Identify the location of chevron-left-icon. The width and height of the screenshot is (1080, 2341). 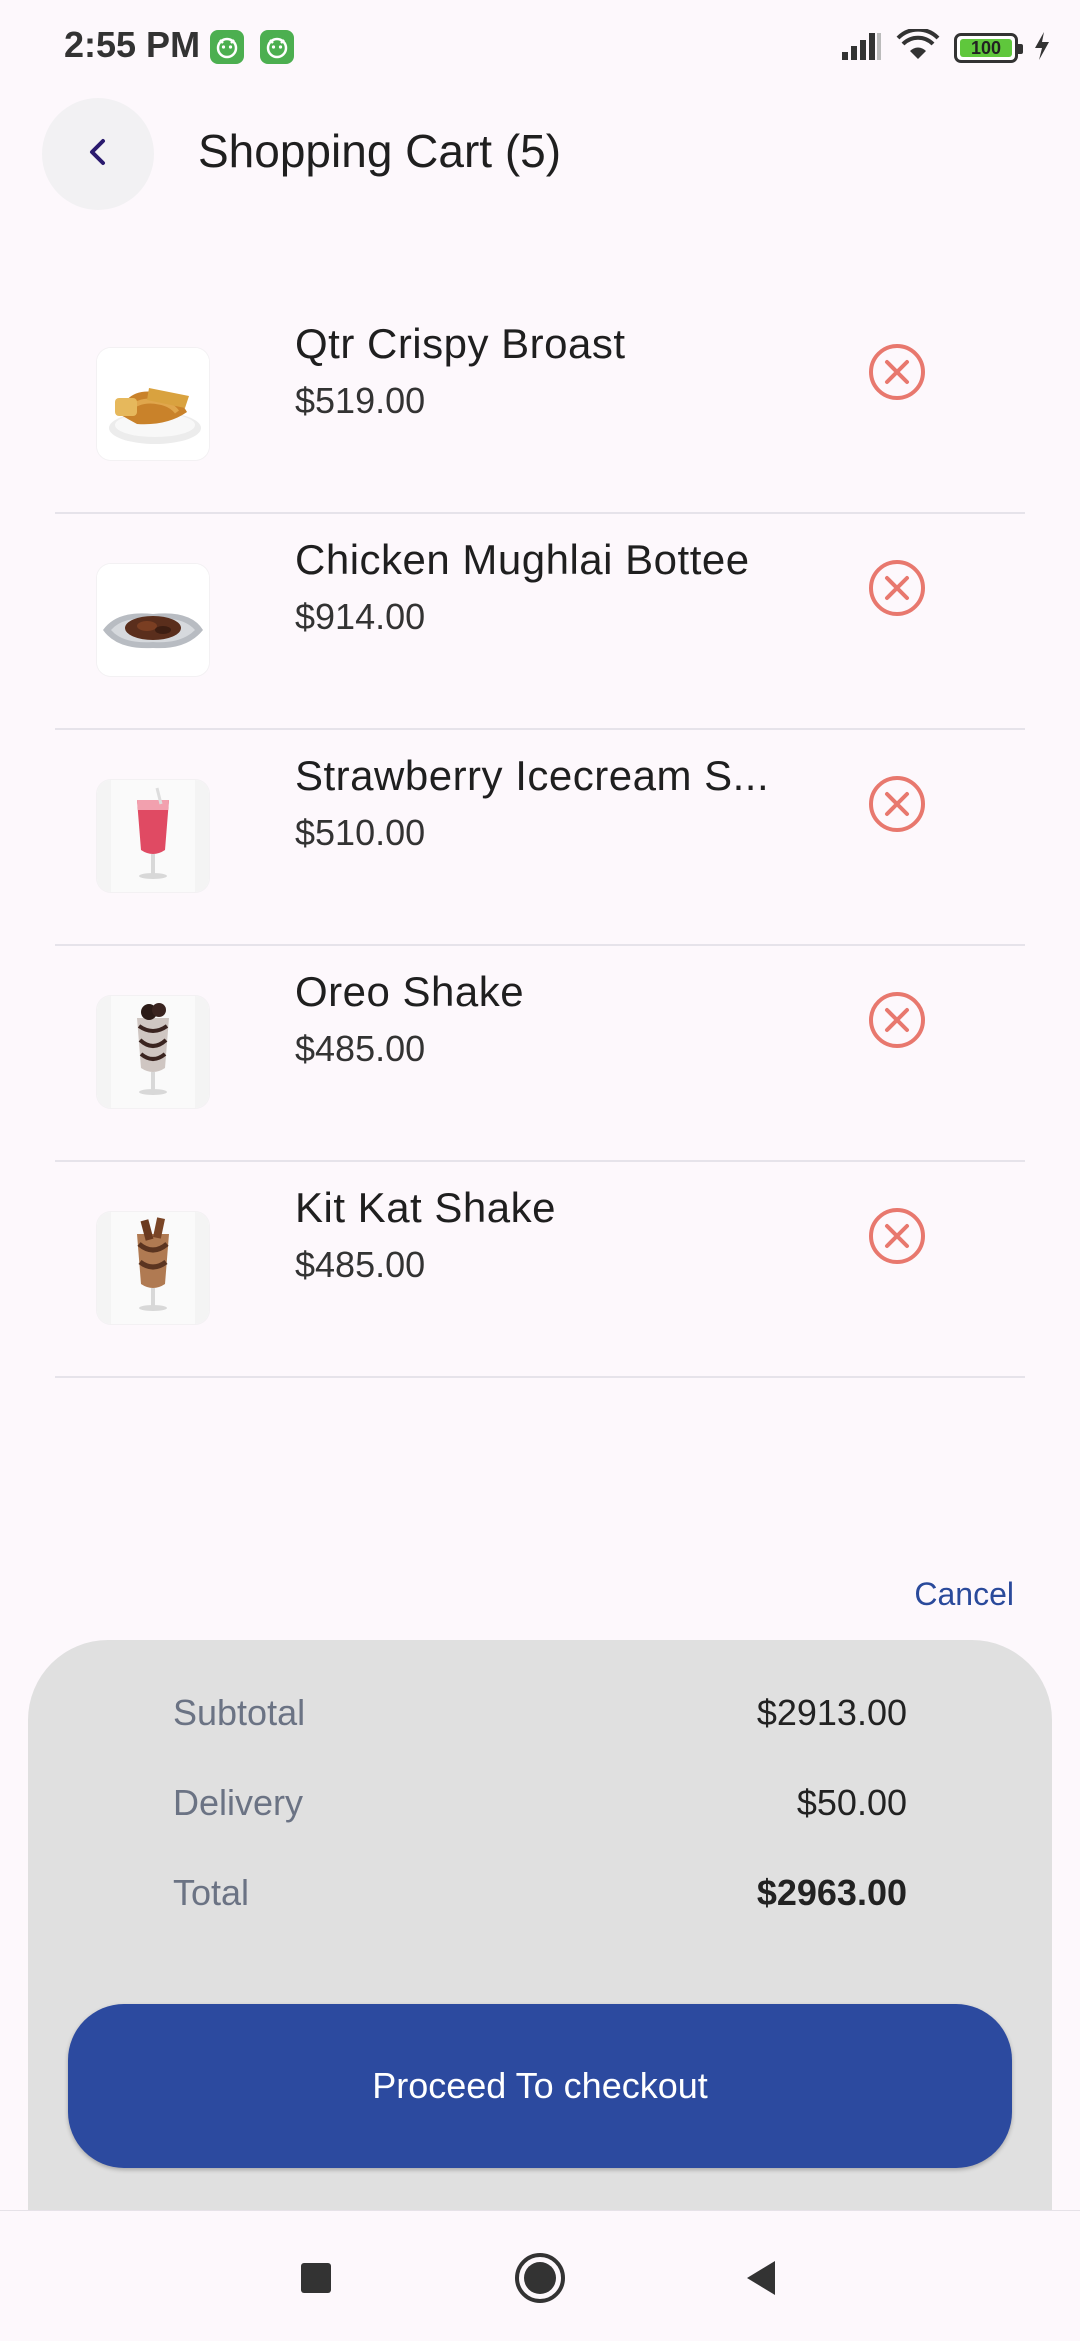
(98, 154).